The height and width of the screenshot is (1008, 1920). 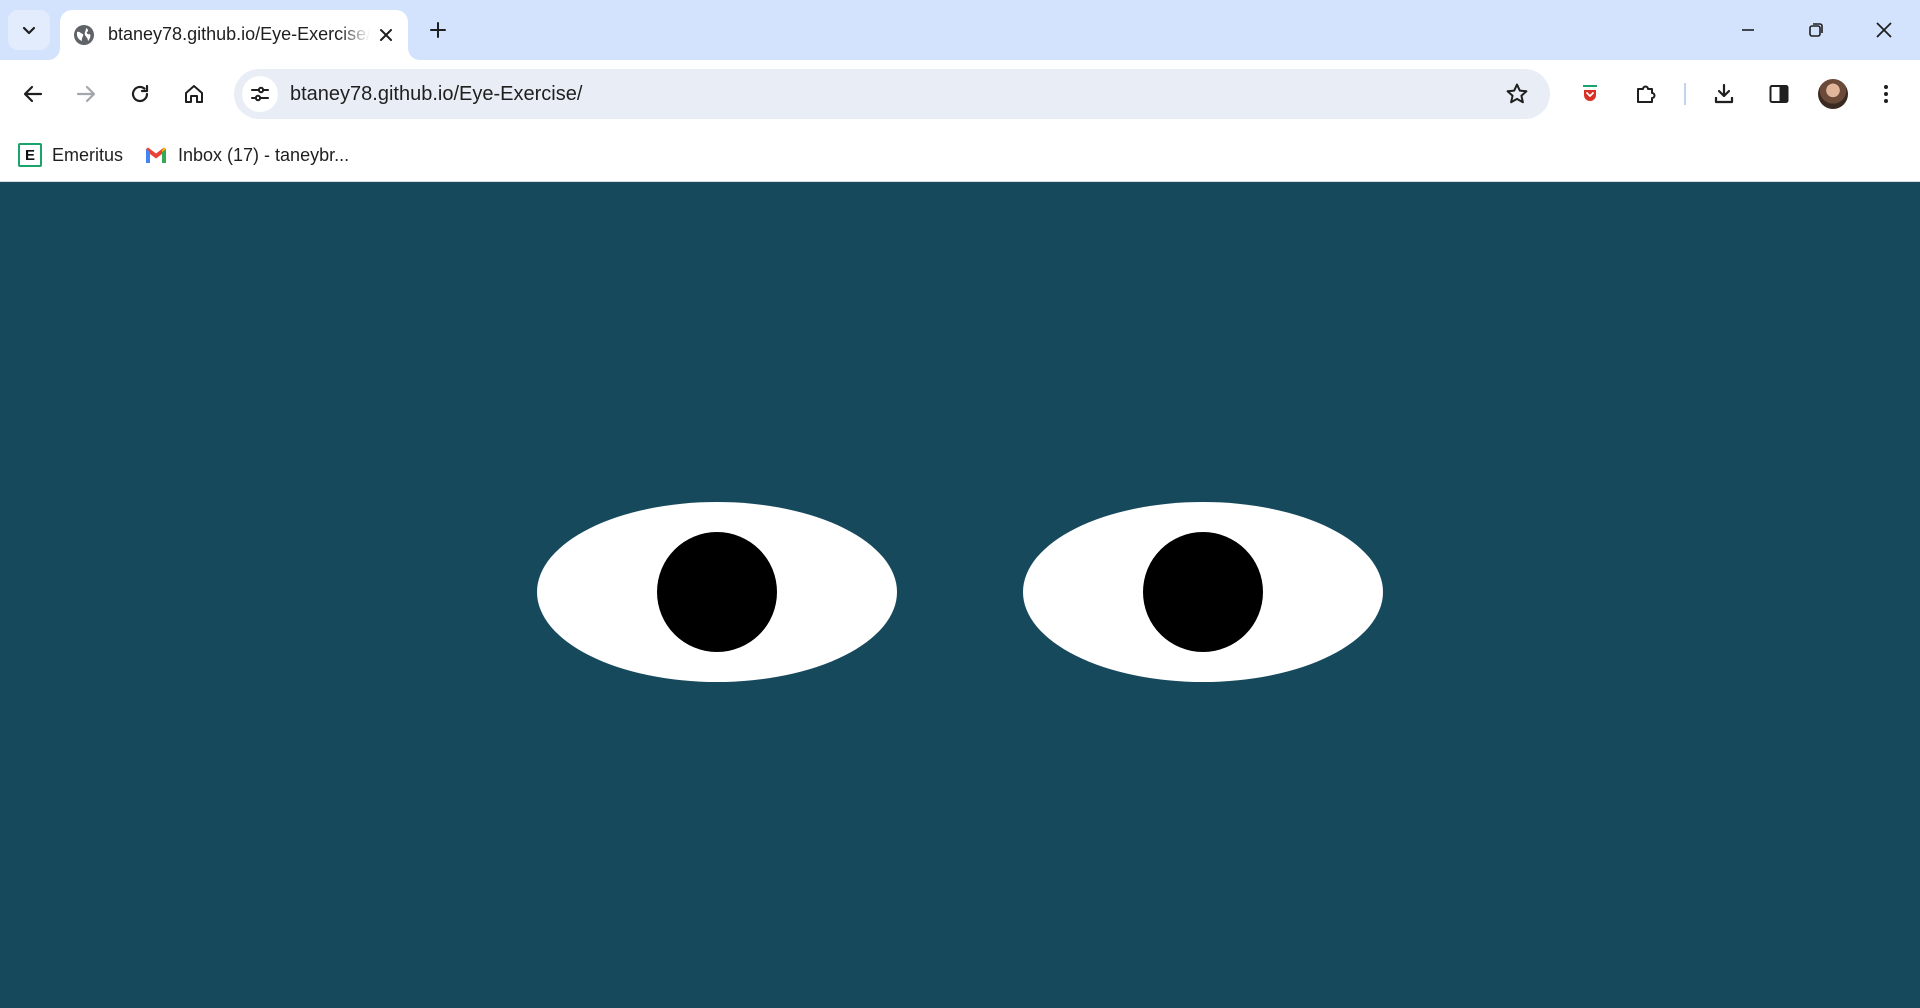 I want to click on minimize-icon, so click(x=1748, y=30).